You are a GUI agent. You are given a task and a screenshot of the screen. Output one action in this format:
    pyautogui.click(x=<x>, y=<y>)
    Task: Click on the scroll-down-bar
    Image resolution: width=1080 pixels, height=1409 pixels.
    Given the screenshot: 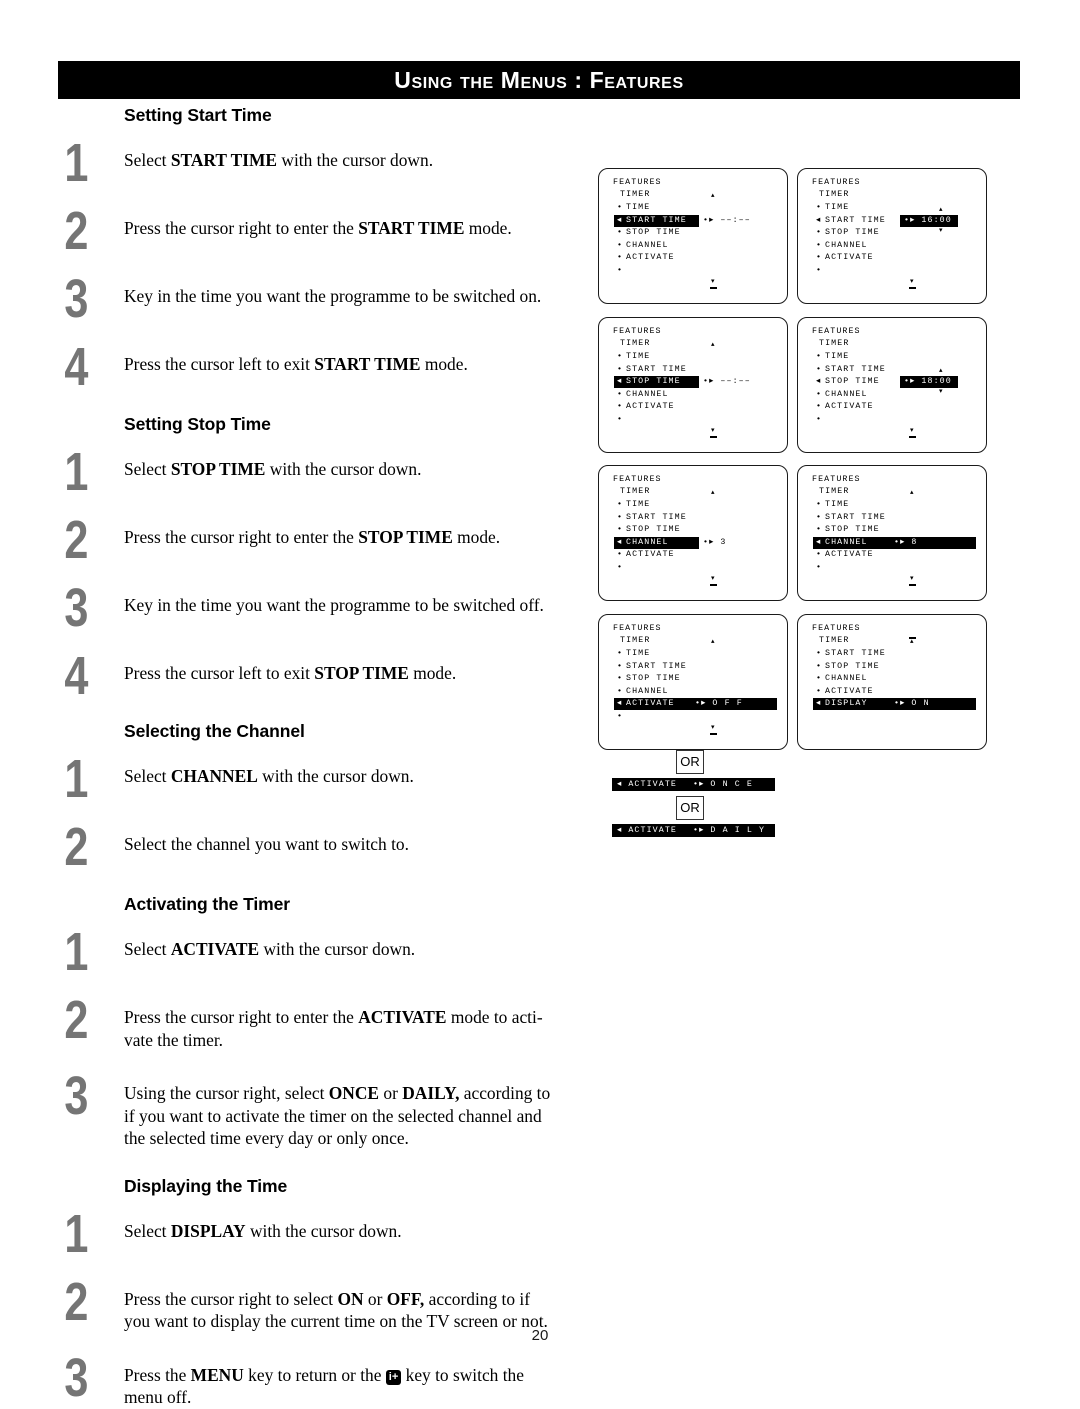 What is the action you would take?
    pyautogui.click(x=713, y=585)
    